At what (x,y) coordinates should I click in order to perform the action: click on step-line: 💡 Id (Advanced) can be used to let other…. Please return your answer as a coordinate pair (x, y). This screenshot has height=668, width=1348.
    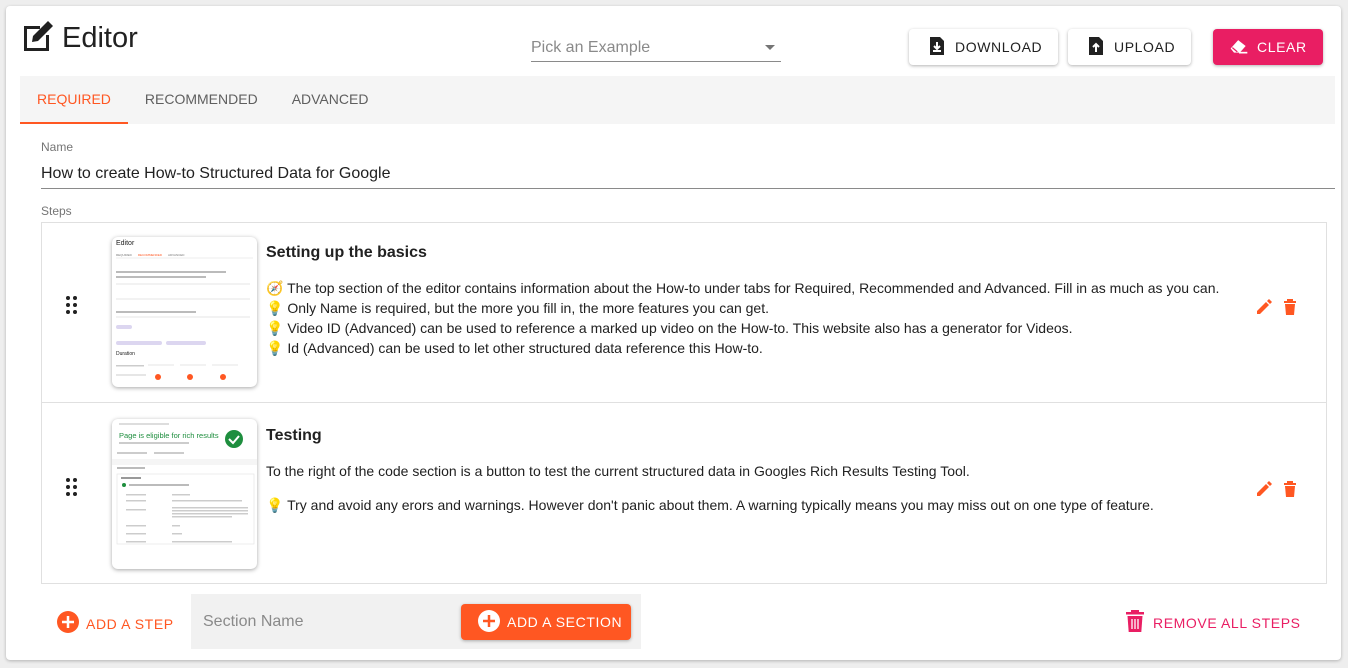
    Looking at the image, I should click on (514, 348).